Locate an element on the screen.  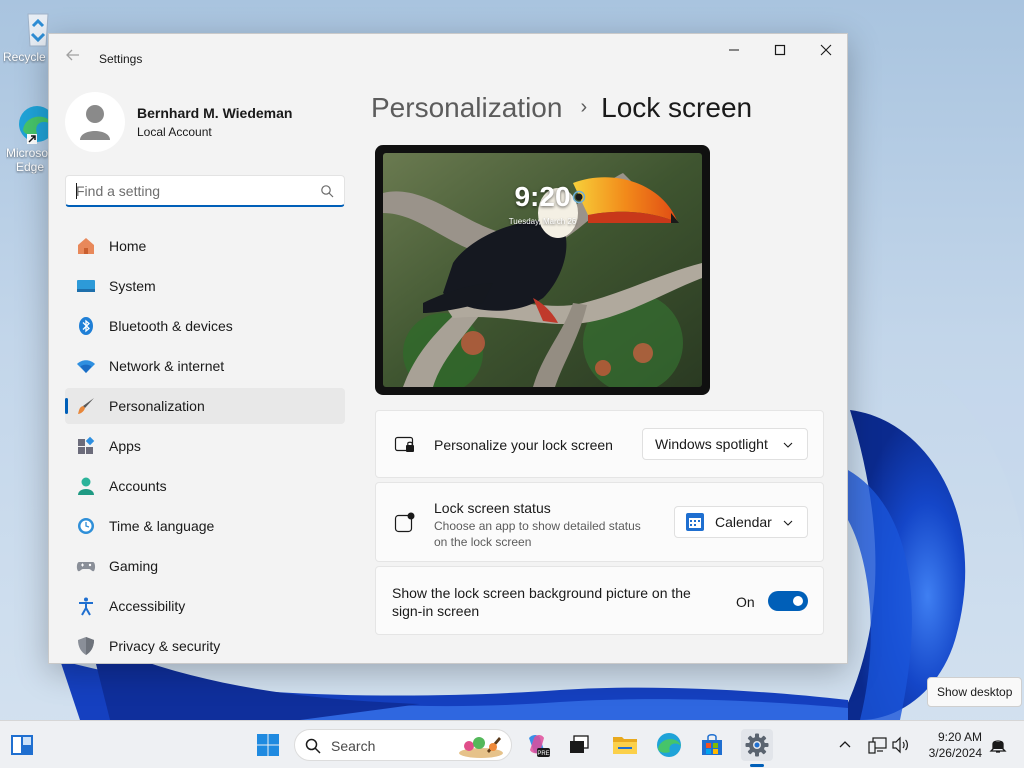
setting-description: Choose an app to show detailed status is located at coordinates (537, 526).